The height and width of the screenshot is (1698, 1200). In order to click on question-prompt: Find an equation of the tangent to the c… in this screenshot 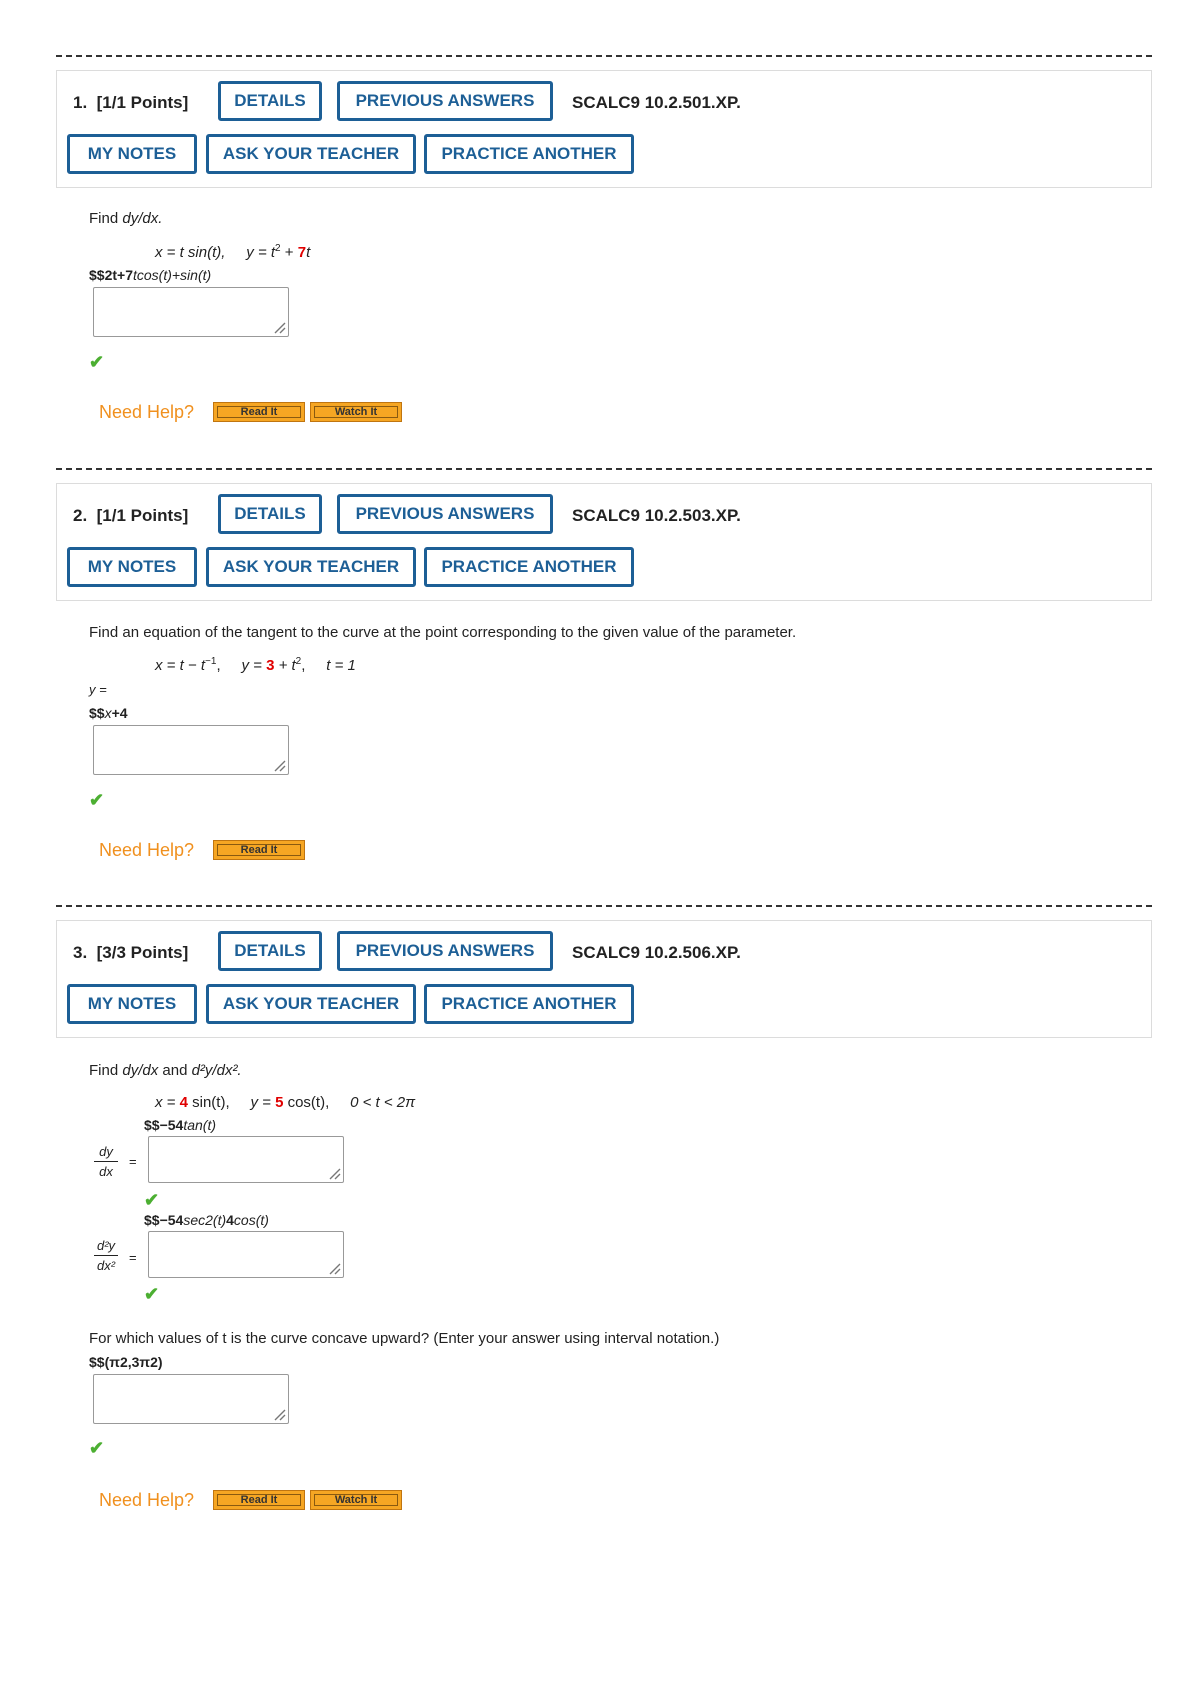, I will do `click(443, 632)`.